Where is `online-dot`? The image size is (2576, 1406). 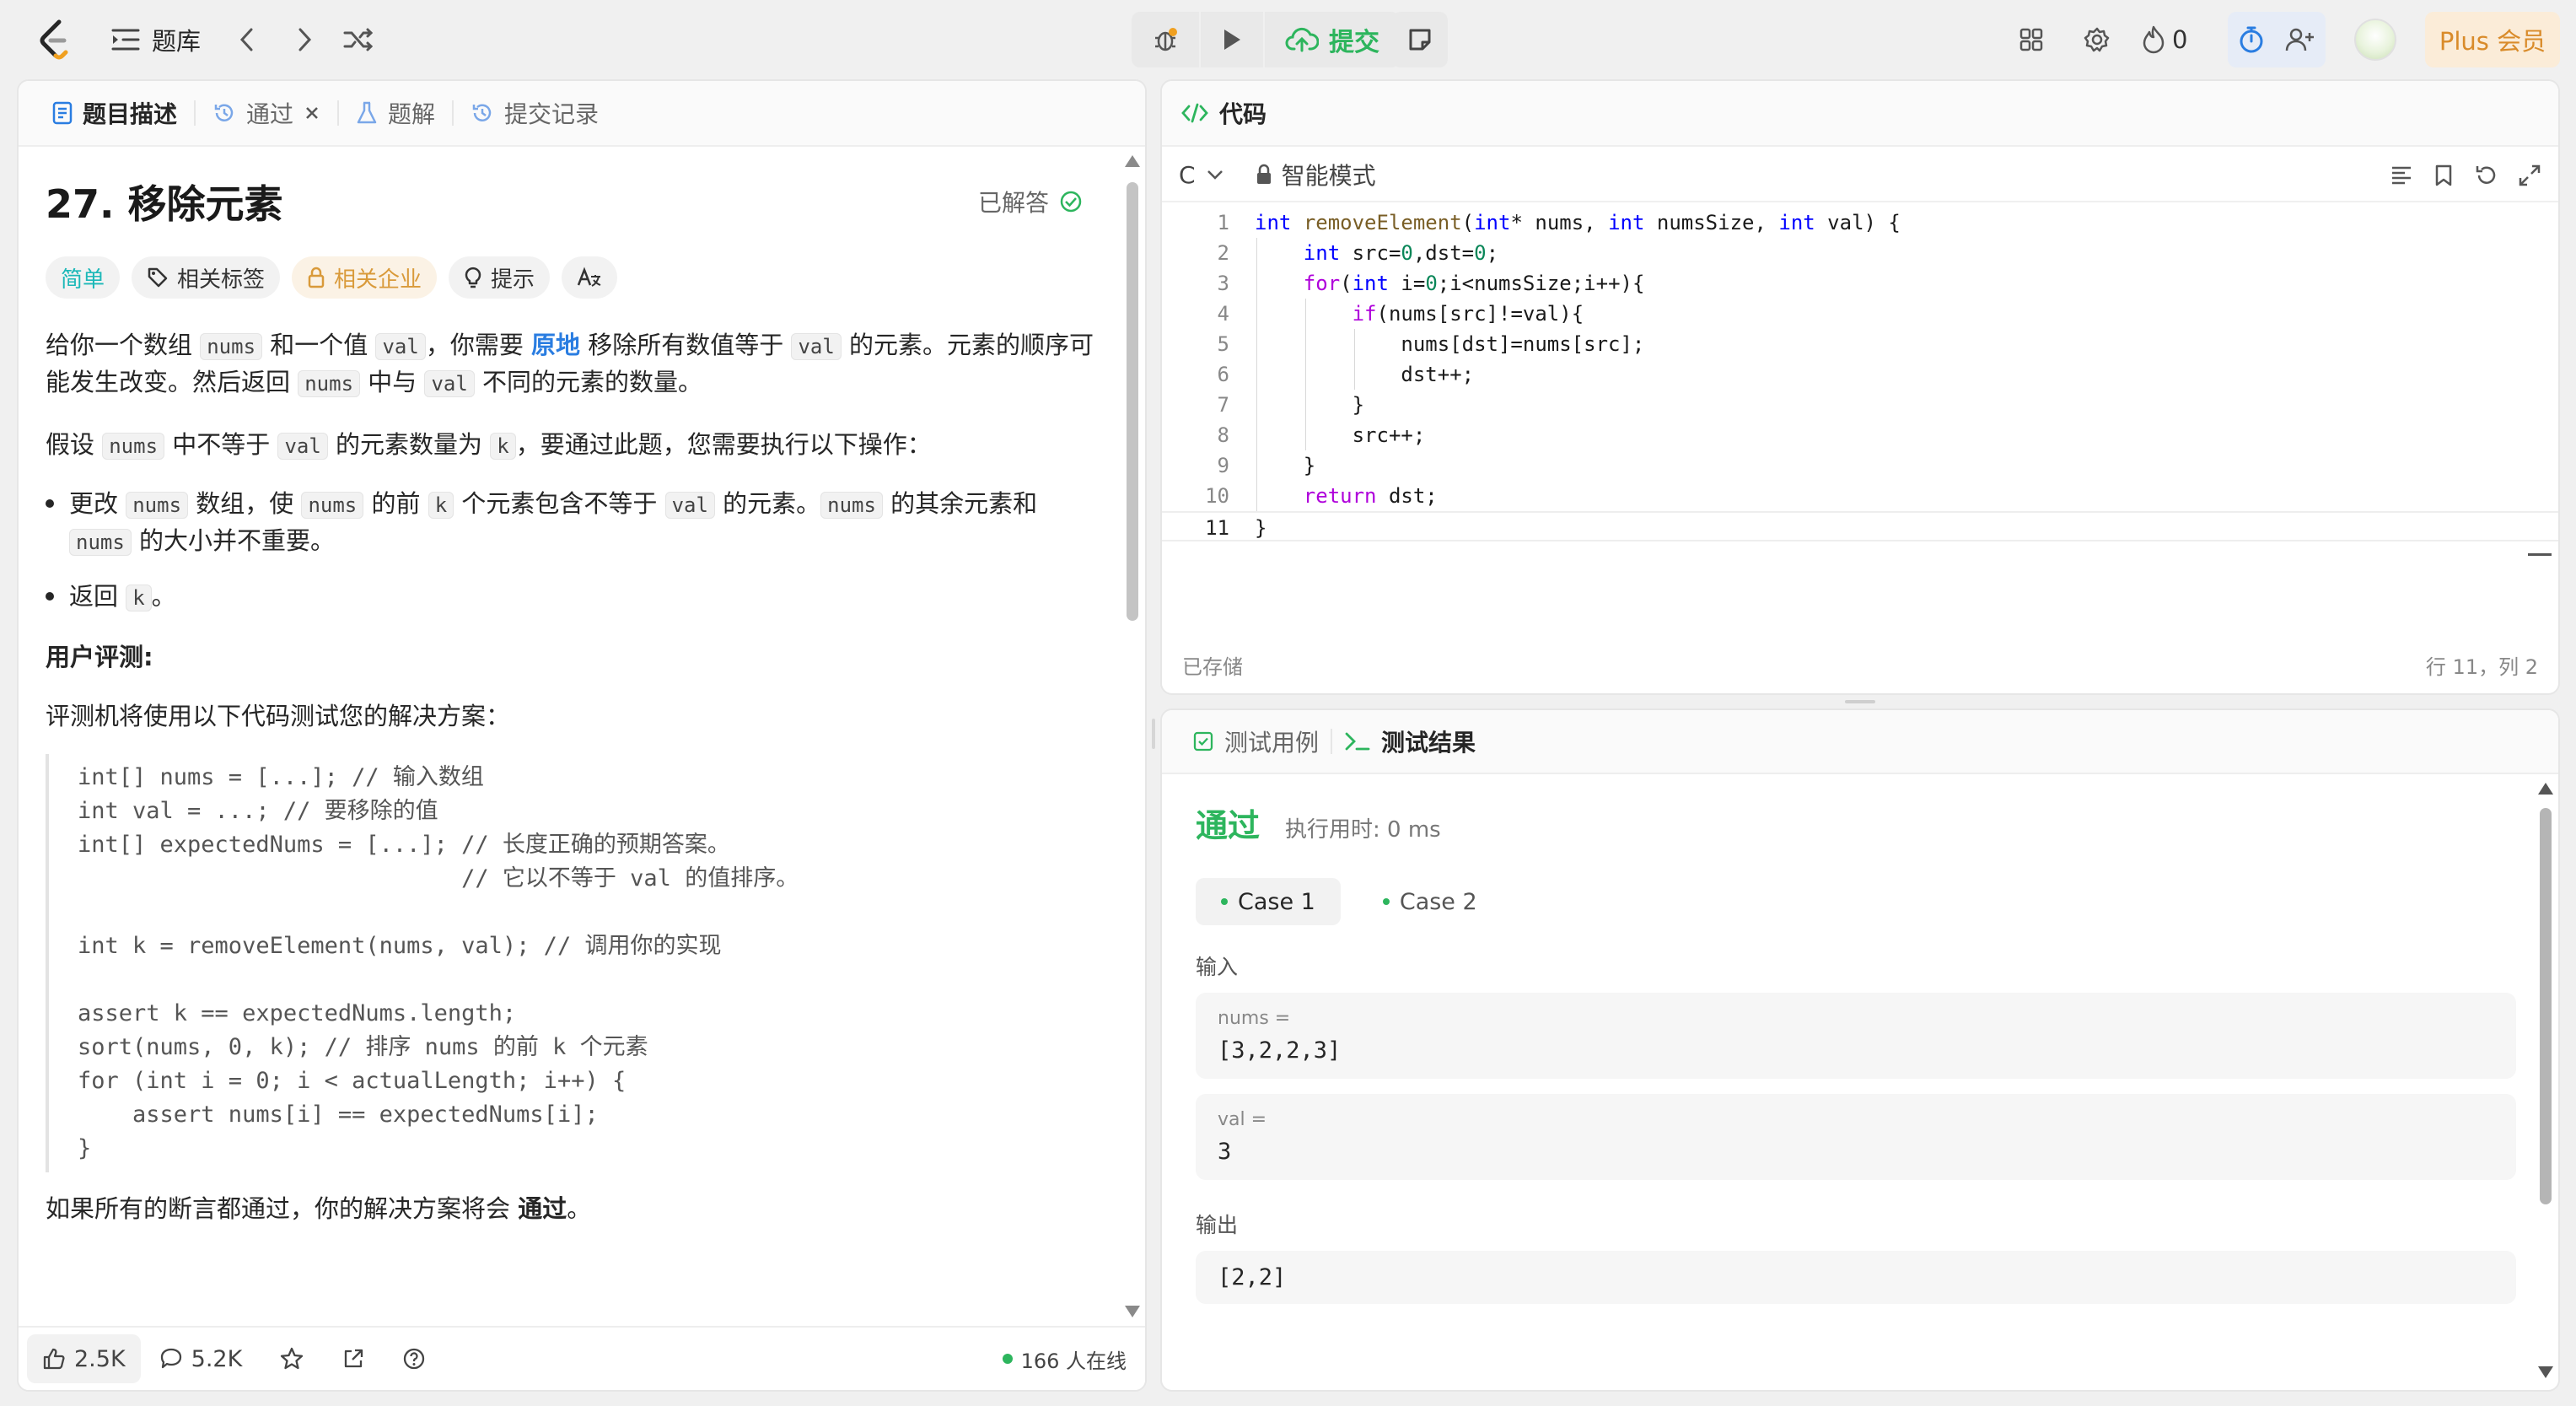
online-dot is located at coordinates (1007, 1359).